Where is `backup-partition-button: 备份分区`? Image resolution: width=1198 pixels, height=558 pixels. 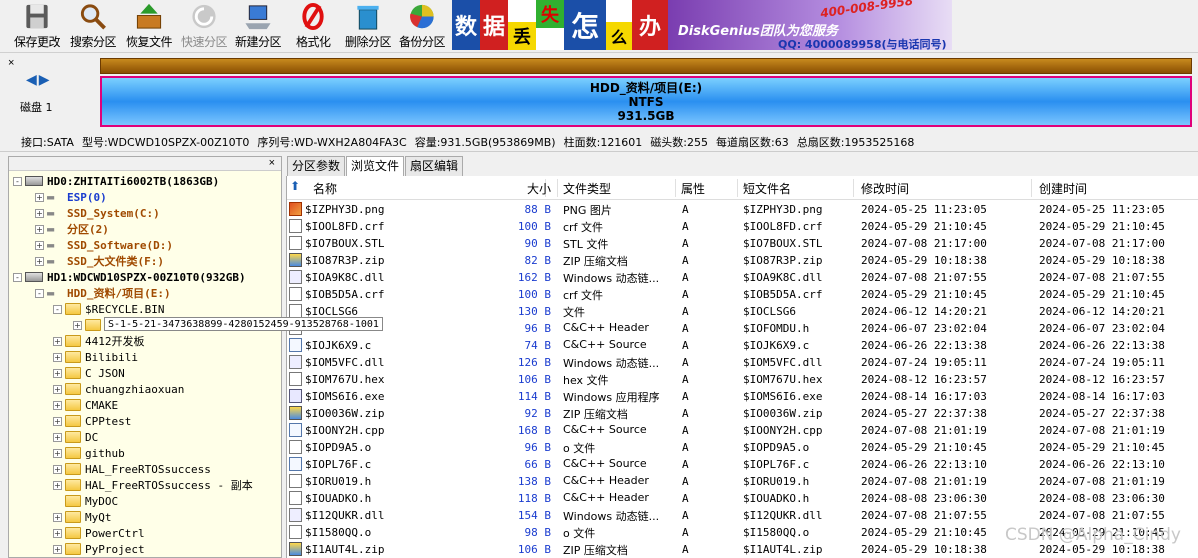 backup-partition-button: 备份分区 is located at coordinates (422, 25).